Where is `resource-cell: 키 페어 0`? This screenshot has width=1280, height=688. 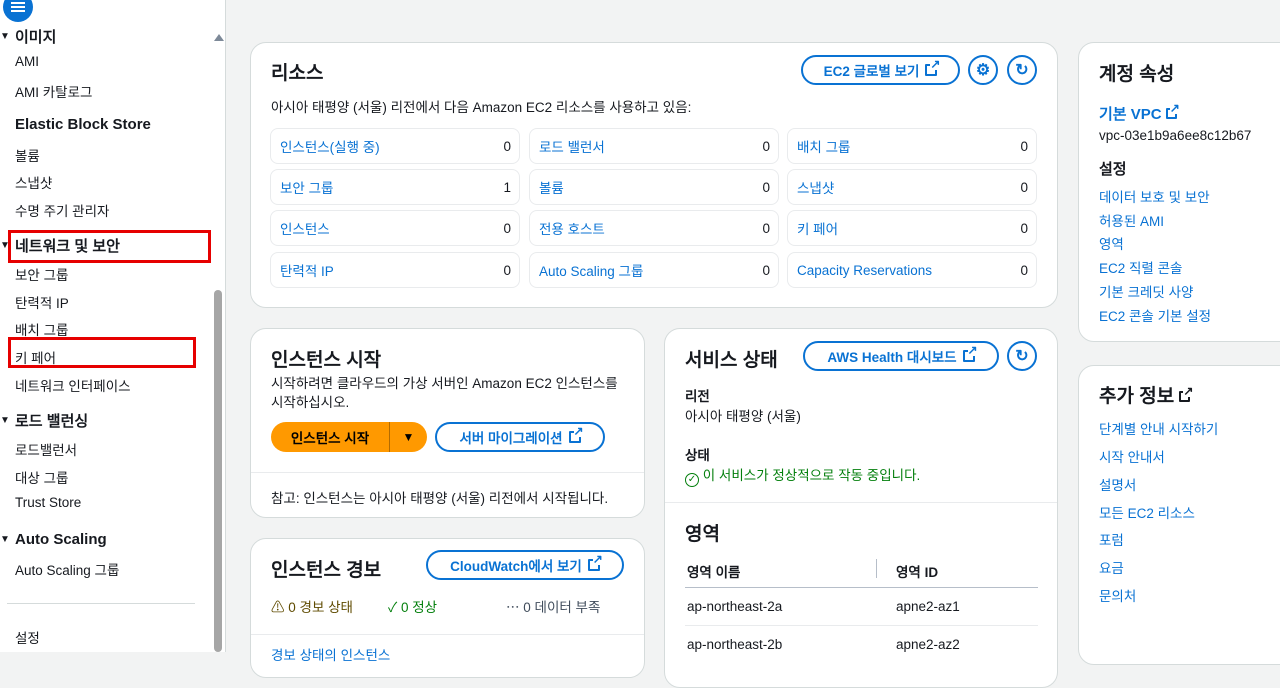 resource-cell: 키 페어 0 is located at coordinates (912, 228).